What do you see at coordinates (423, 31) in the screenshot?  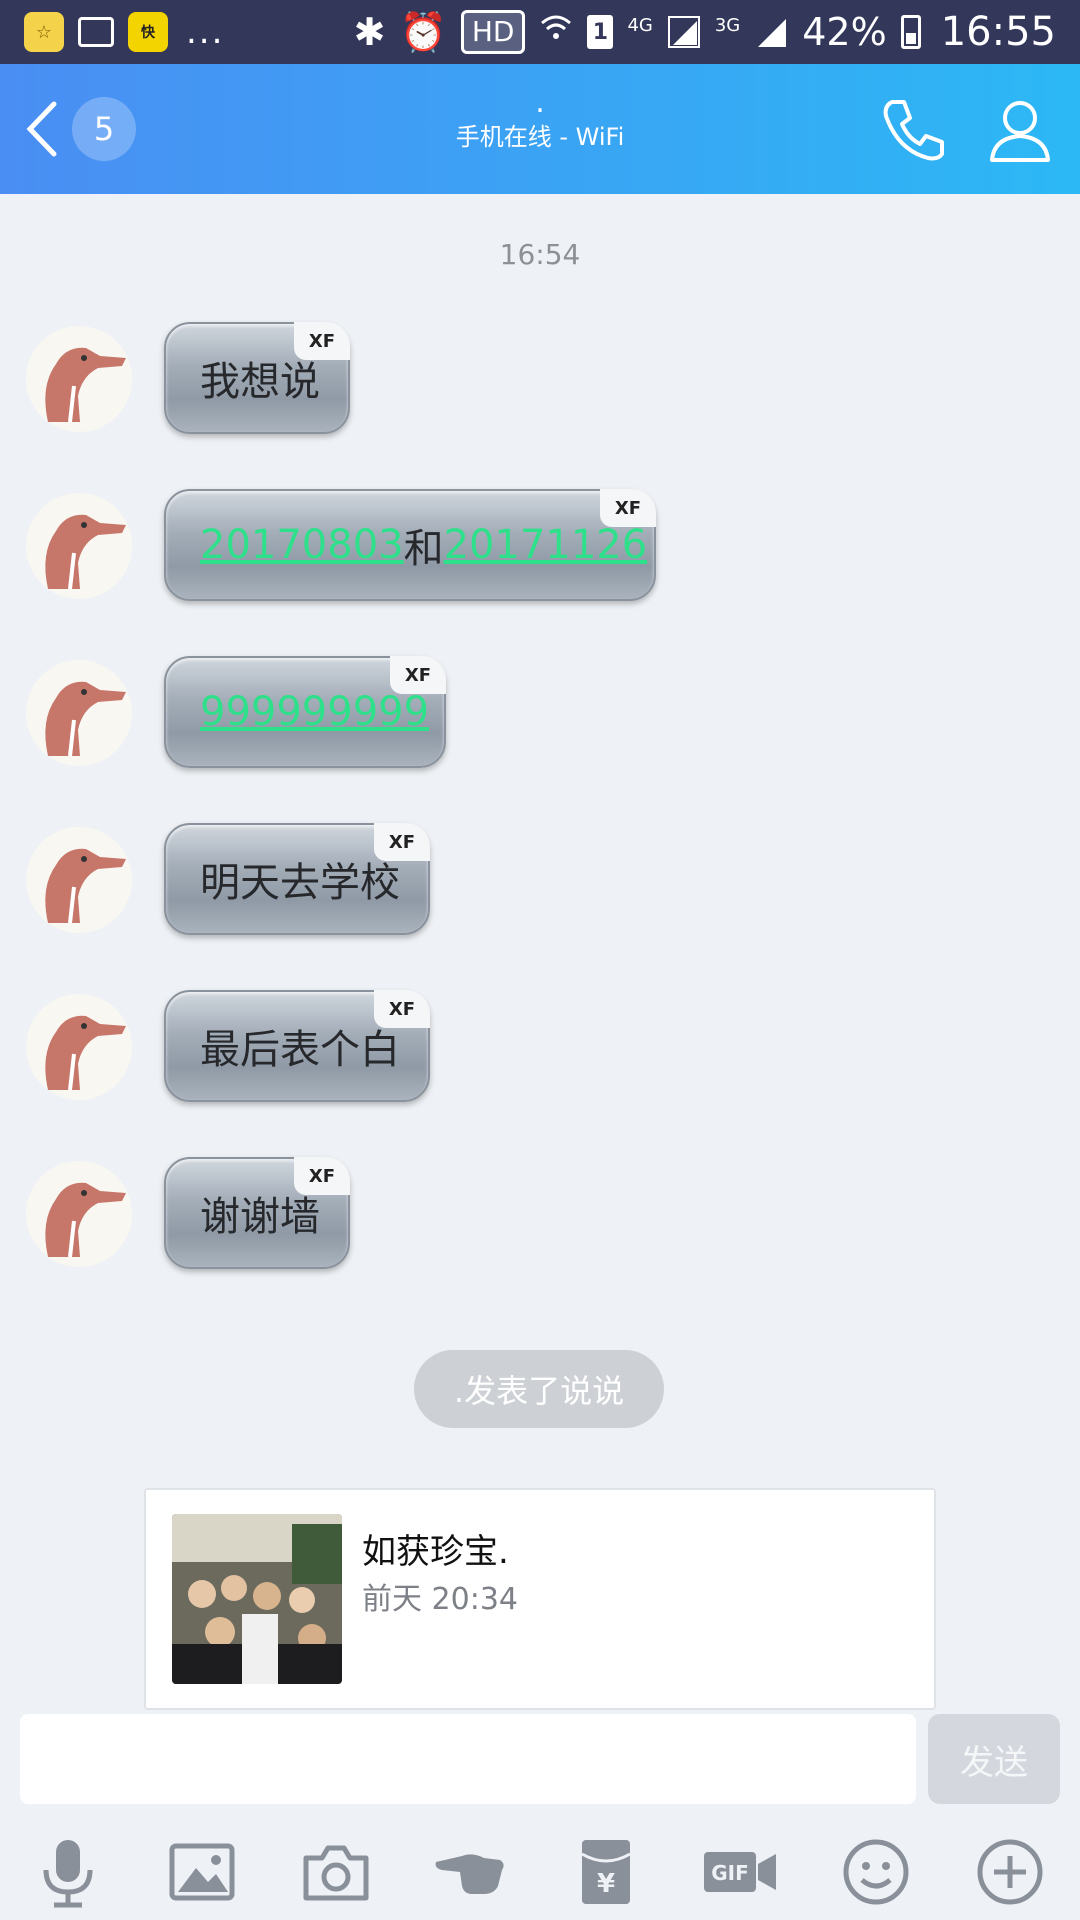 I see `alarm-icon: ⏰` at bounding box center [423, 31].